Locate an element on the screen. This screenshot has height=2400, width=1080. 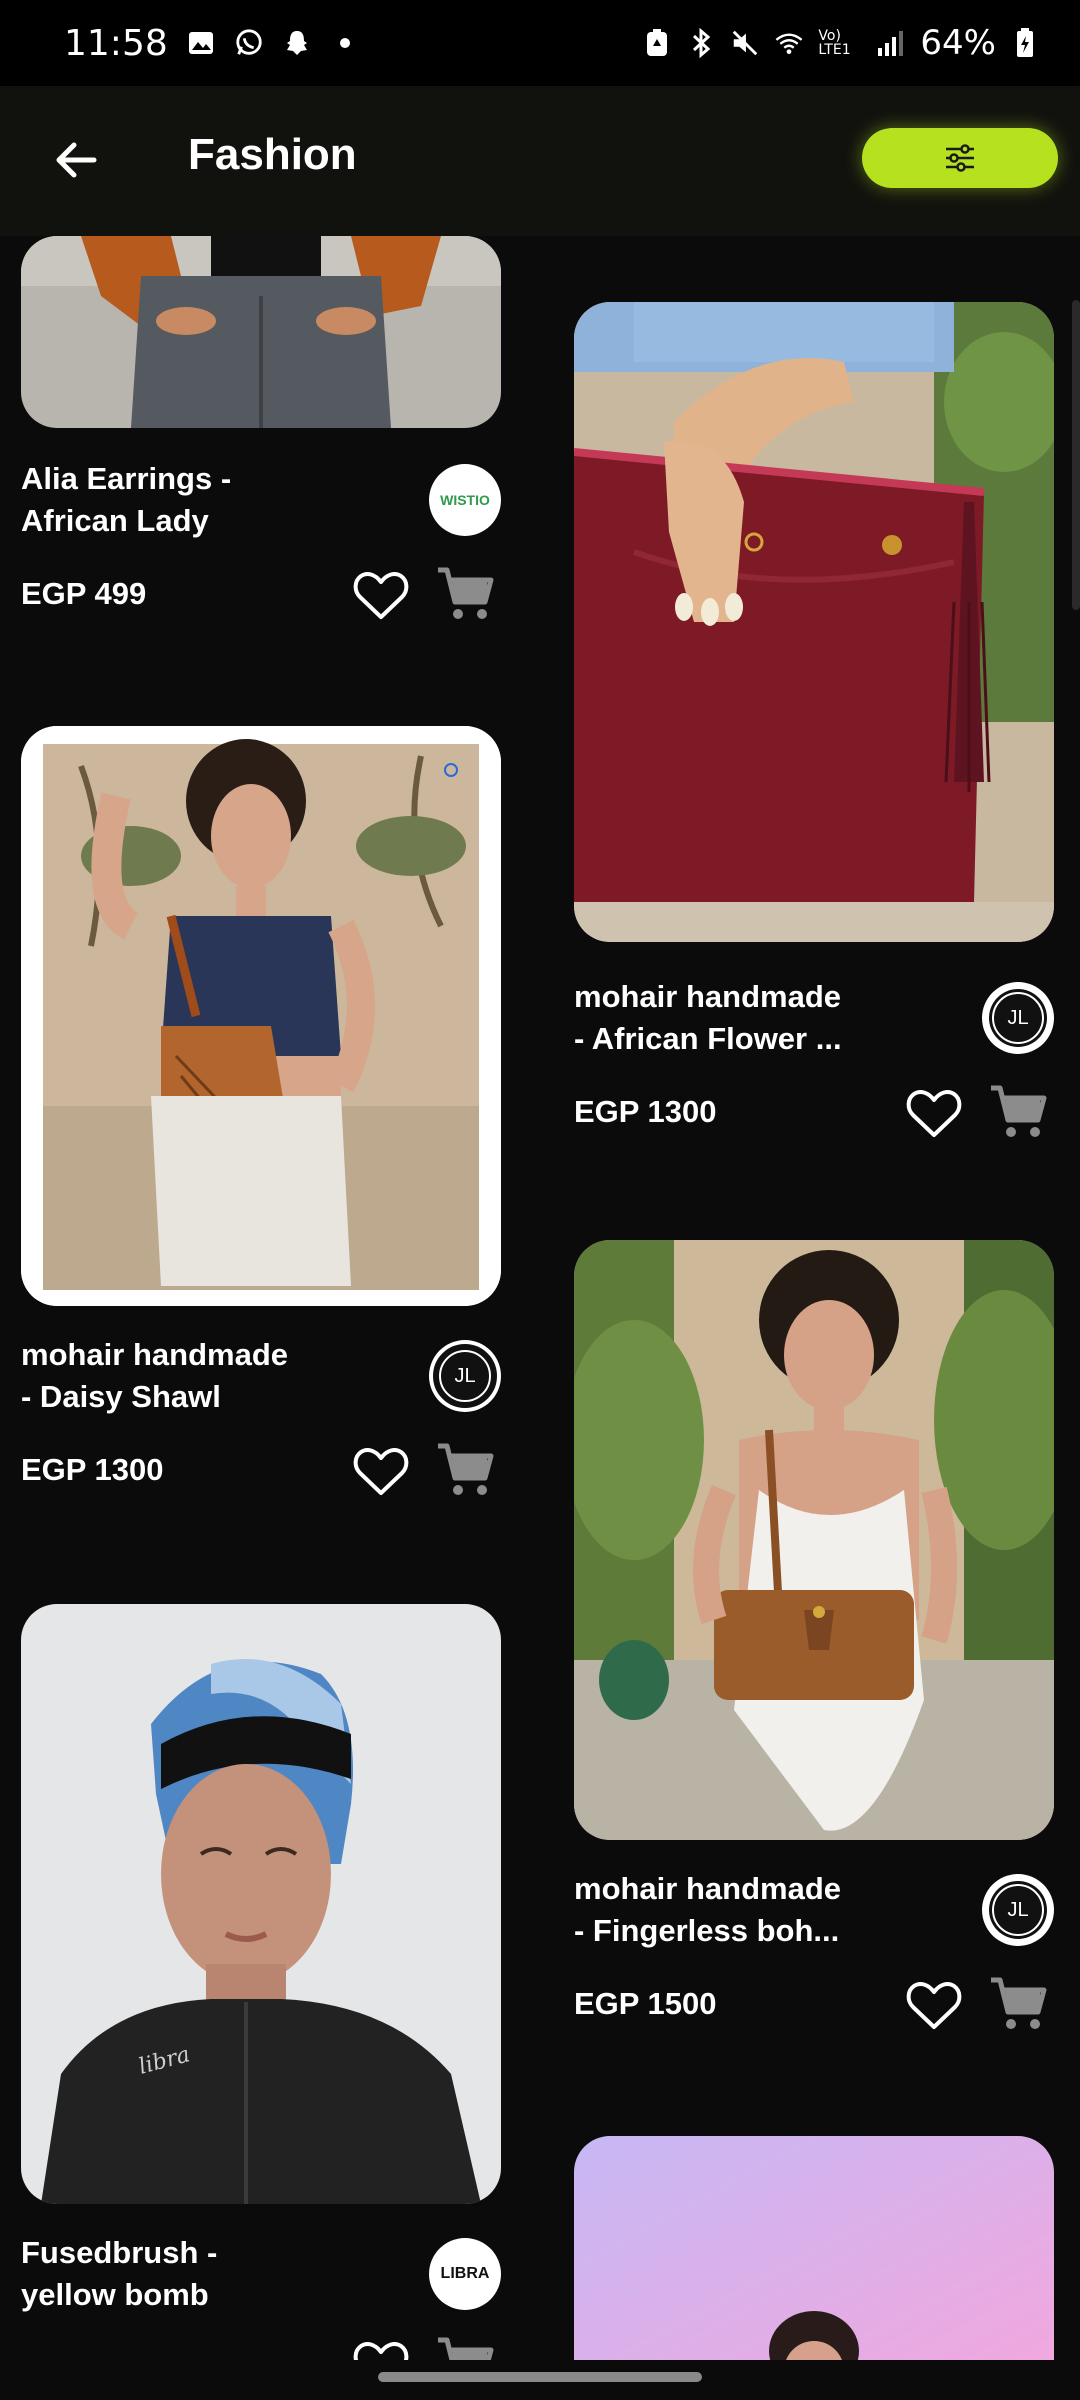
wifi-icon is located at coordinates (789, 43).